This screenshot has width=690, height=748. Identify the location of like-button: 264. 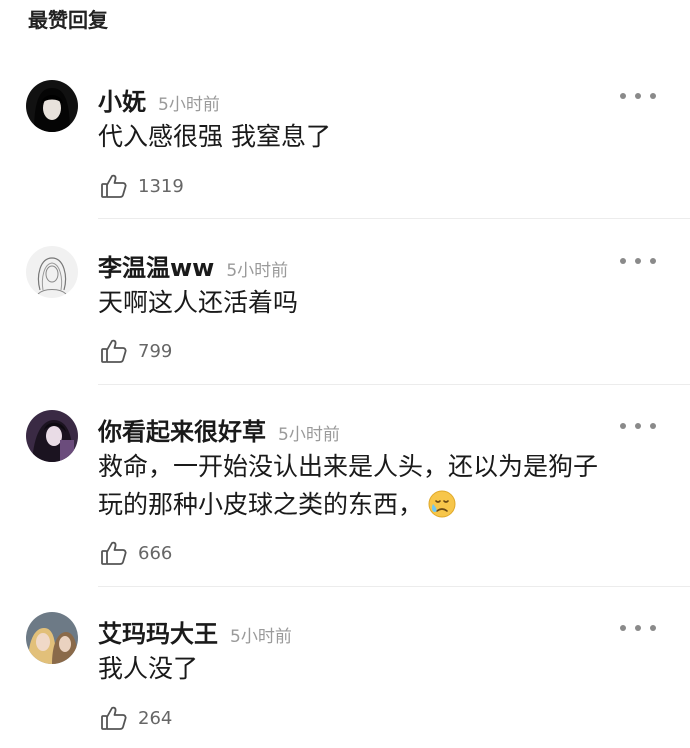
(136, 718).